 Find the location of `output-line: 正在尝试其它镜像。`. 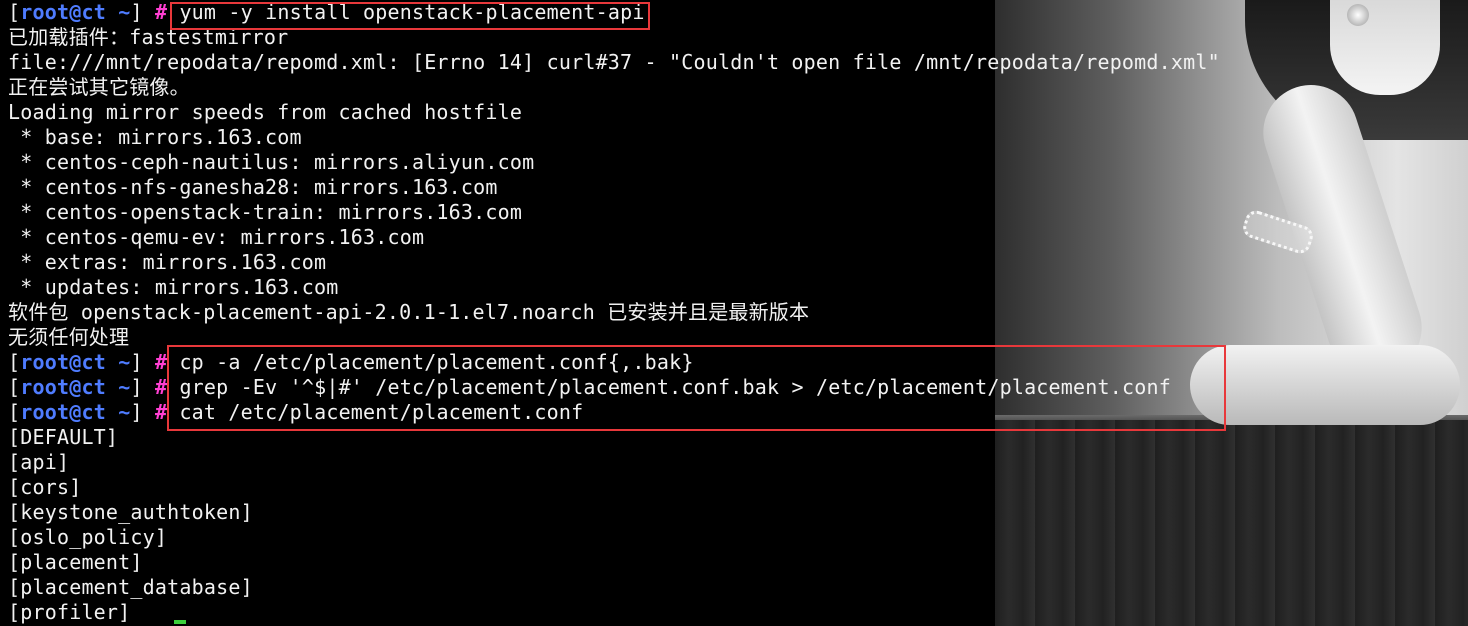

output-line: 正在尝试其它镜像。 is located at coordinates (99, 87).